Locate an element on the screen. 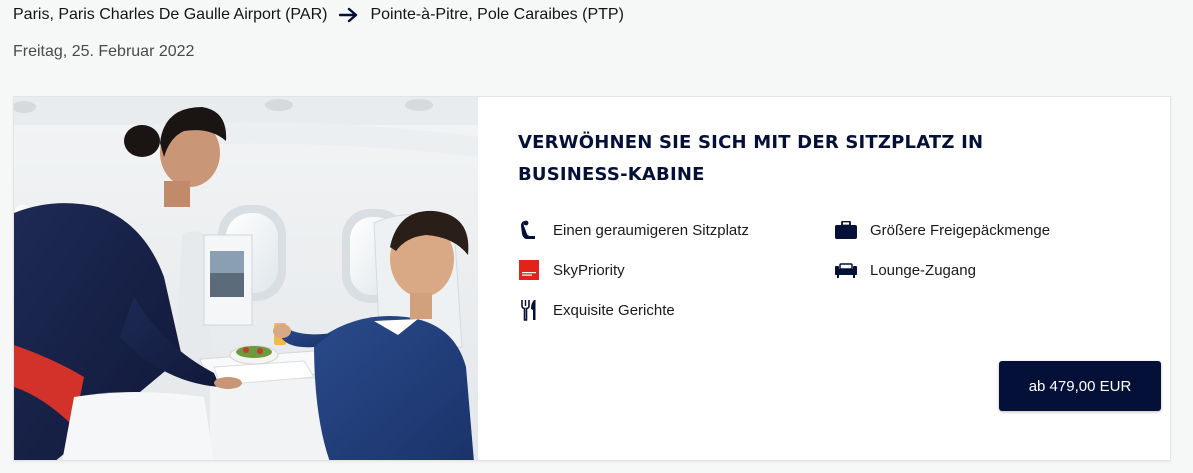 Image resolution: width=1193 pixels, height=473 pixels. price-button: ab 479,00 EUR is located at coordinates (1080, 386).